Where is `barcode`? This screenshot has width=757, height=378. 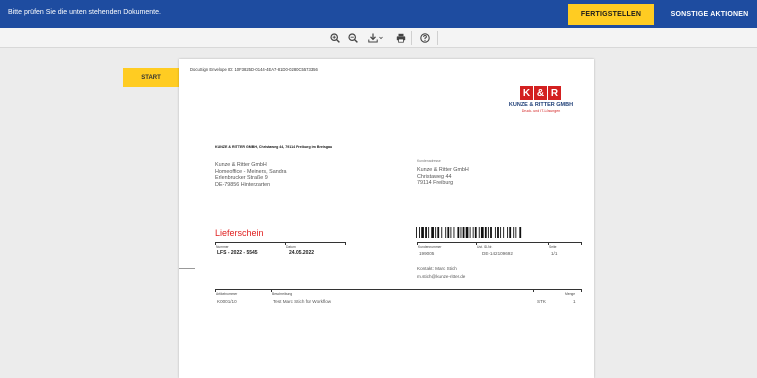
barcode is located at coordinates (469, 232).